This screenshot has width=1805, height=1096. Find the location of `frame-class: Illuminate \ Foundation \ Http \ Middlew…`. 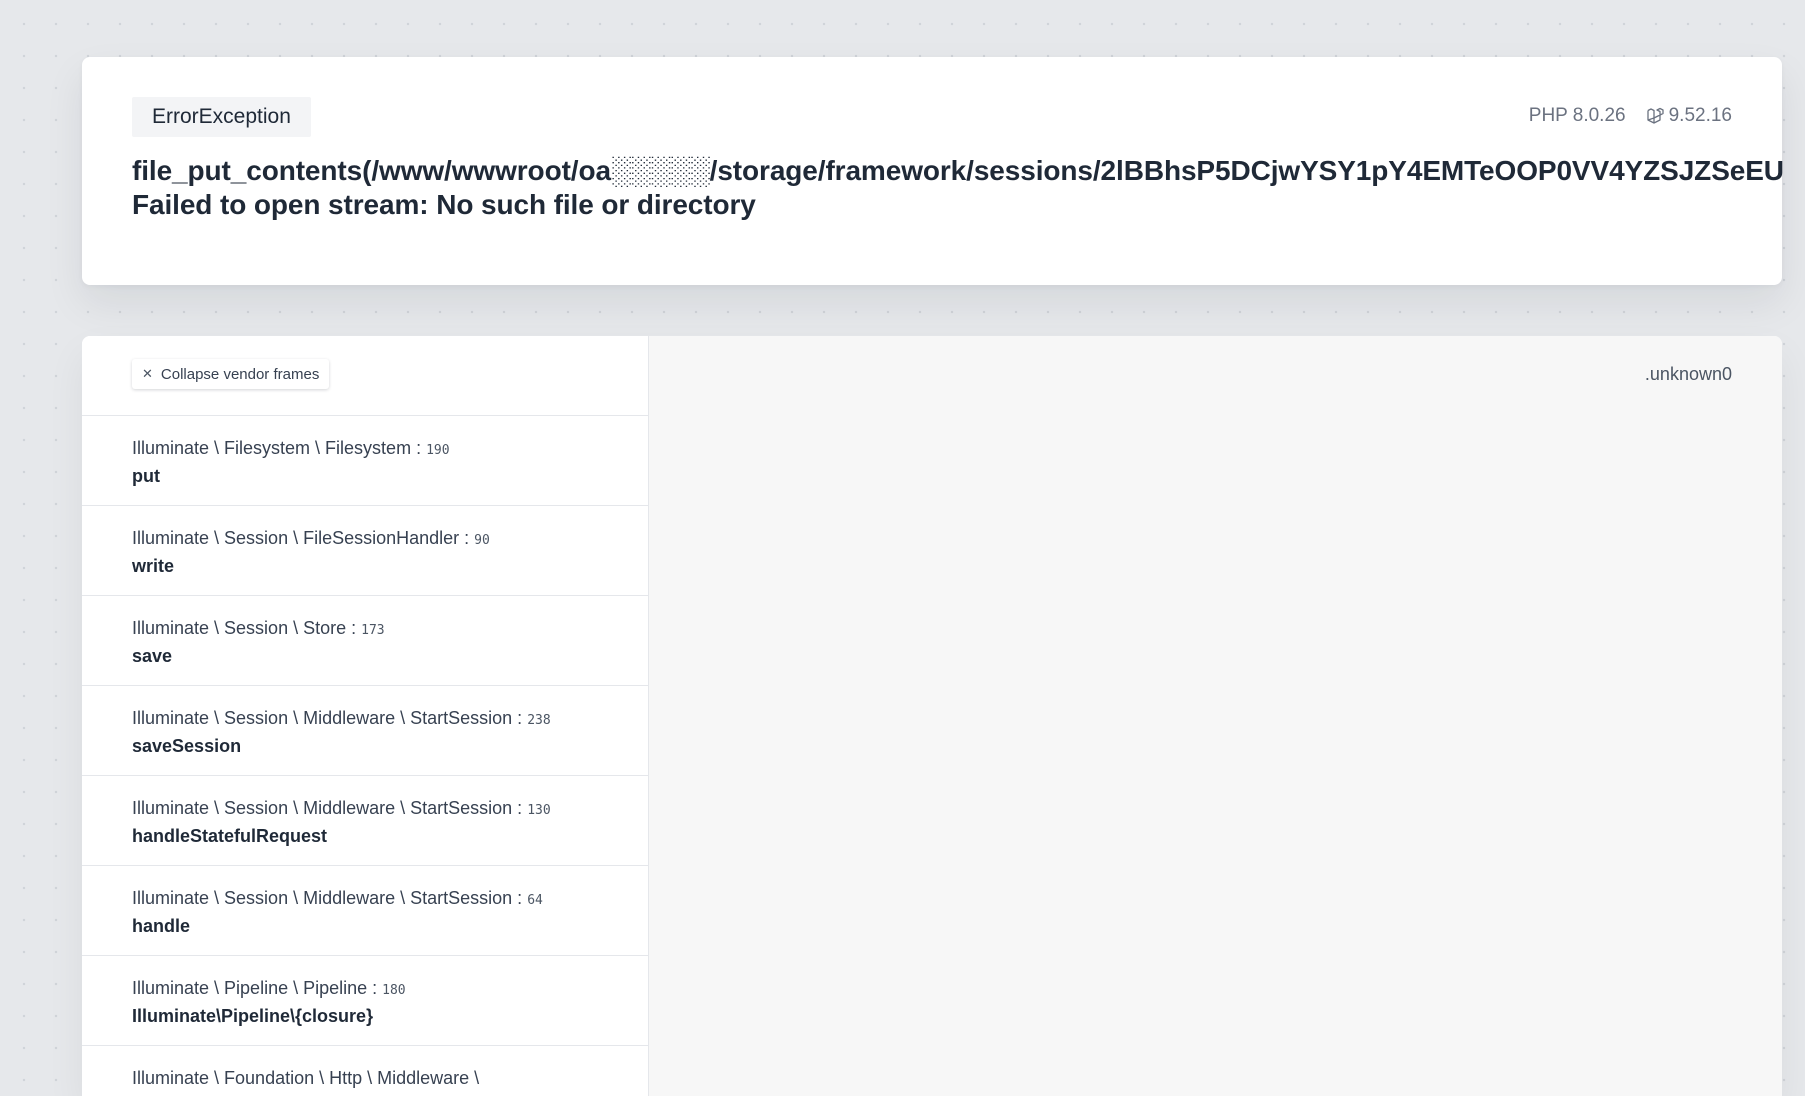

frame-class: Illuminate \ Foundation \ Http \ Middlew… is located at coordinates (306, 1078).